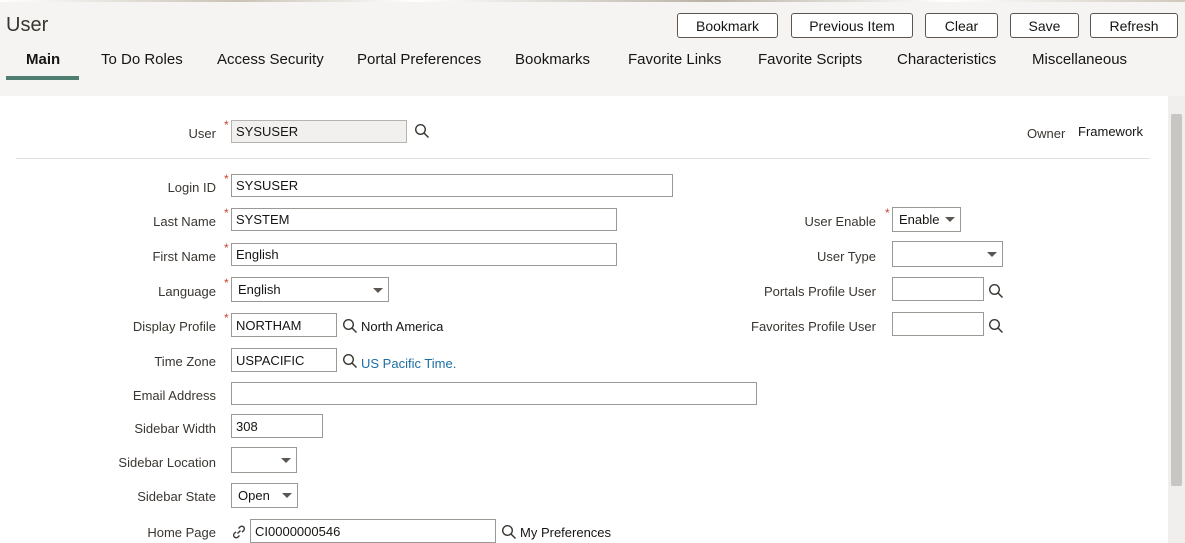 This screenshot has height=543, width=1185. What do you see at coordinates (846, 256) in the screenshot?
I see `user-type-label: User Type` at bounding box center [846, 256].